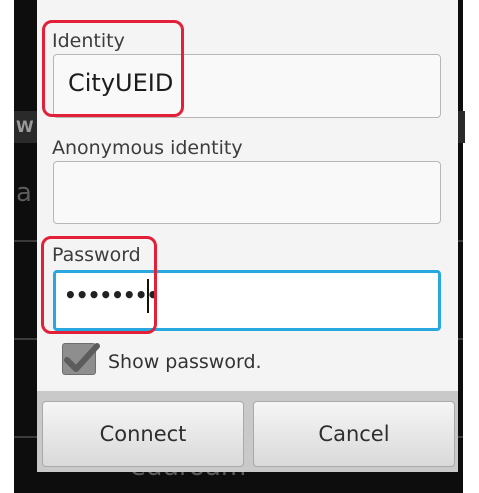  I want to click on show-password-checkbox, so click(81, 359).